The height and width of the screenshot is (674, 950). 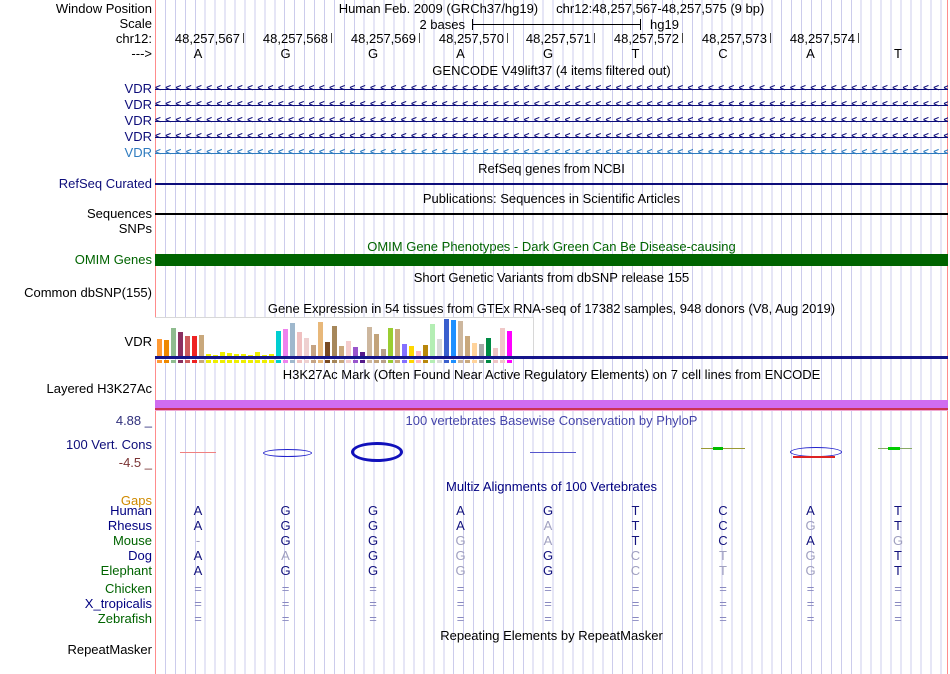 What do you see at coordinates (76, 389) in the screenshot?
I see `h3k27ac-label: Layered H3K27Ac` at bounding box center [76, 389].